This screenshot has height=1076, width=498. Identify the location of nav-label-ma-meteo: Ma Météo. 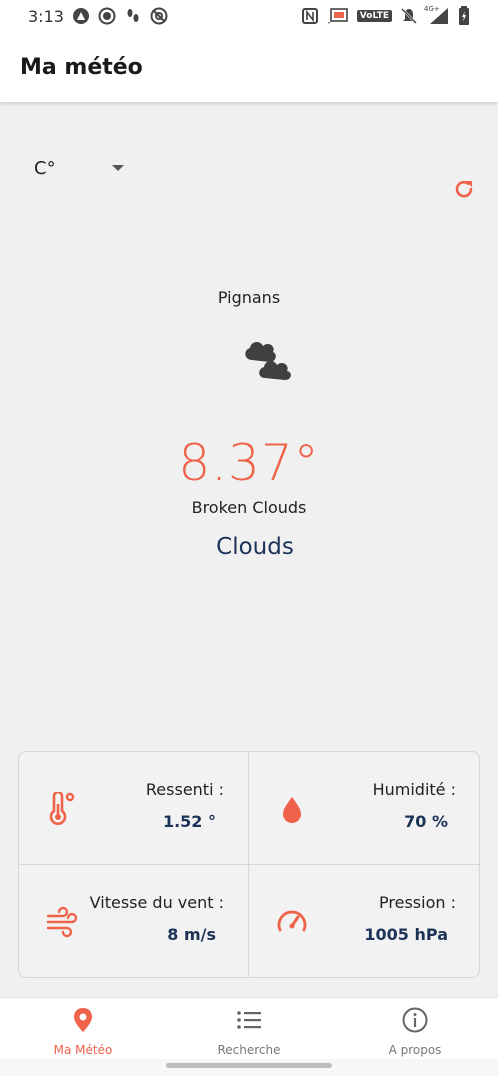
(83, 1050).